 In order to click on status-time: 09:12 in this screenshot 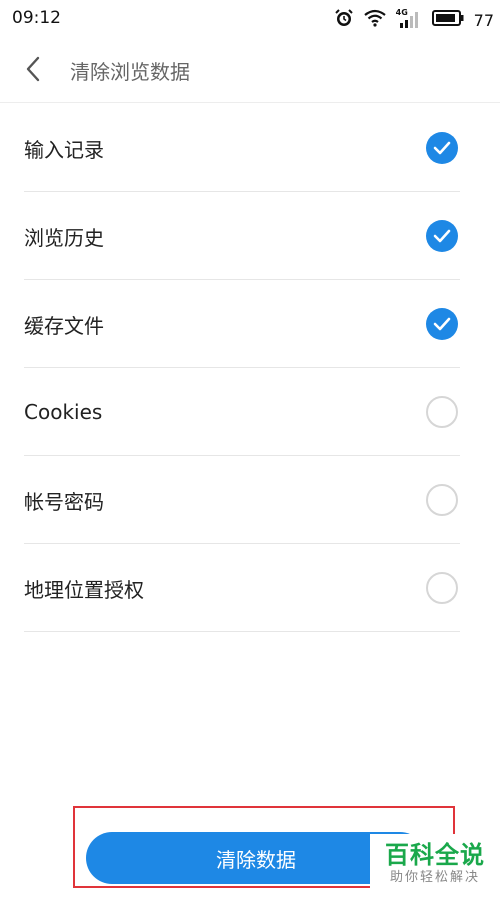, I will do `click(36, 18)`.